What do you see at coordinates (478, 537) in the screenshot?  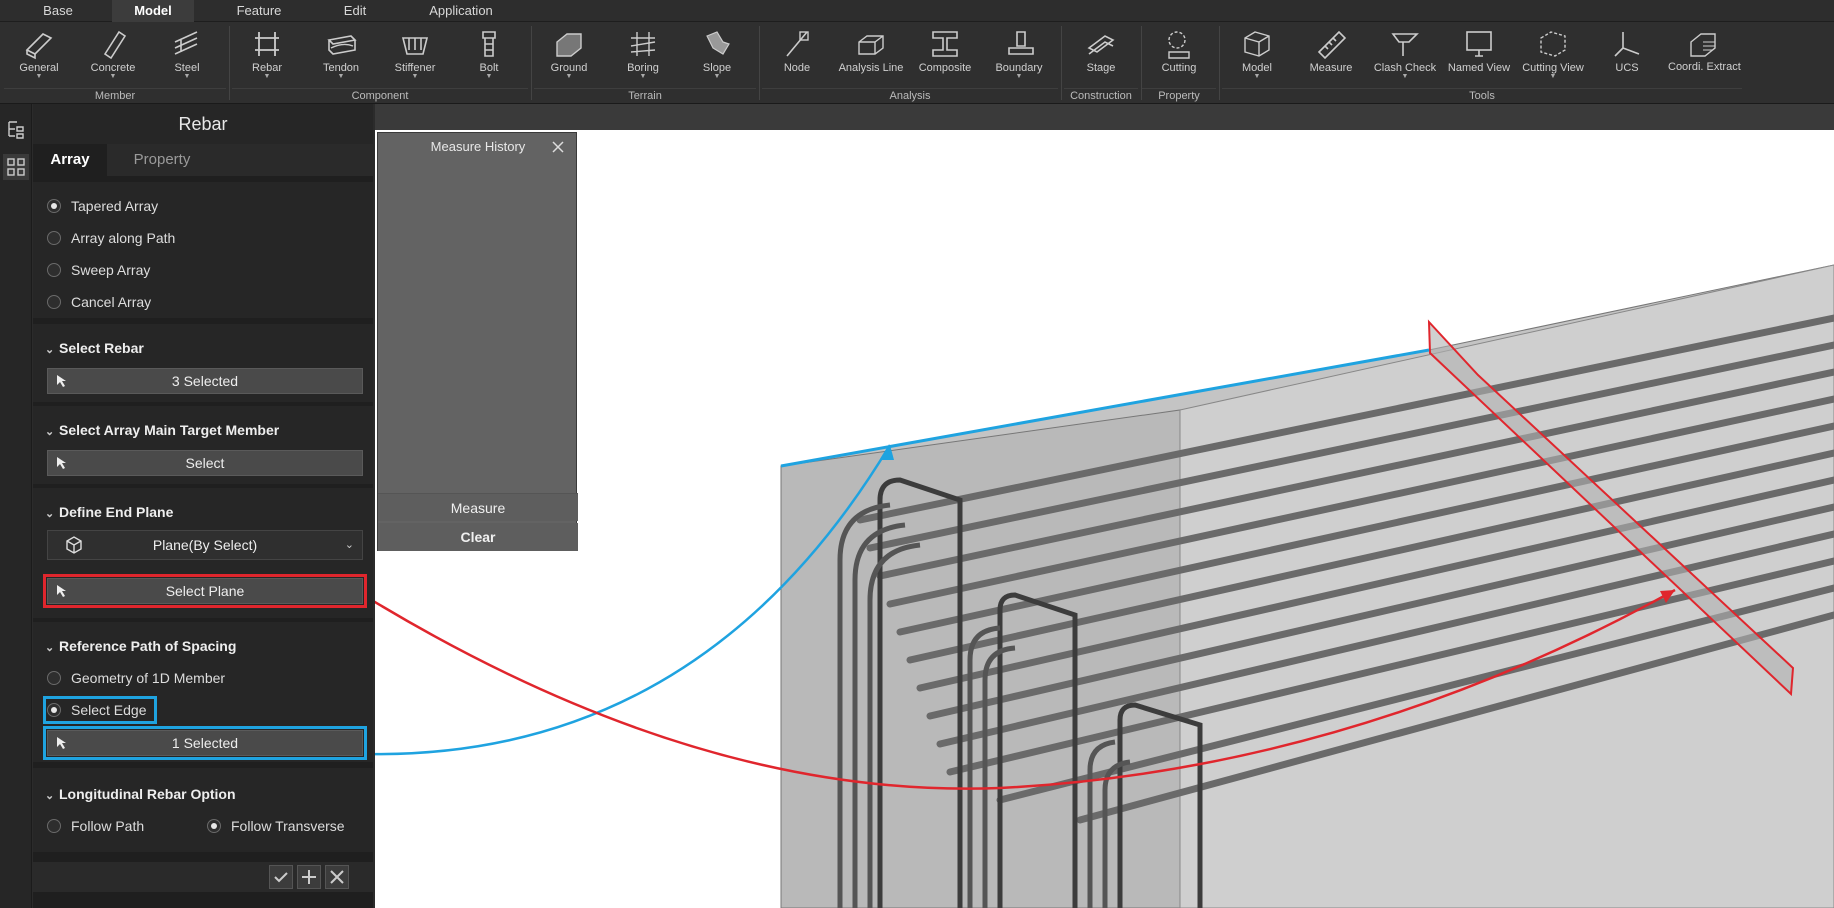 I see `clear-button: Clear` at bounding box center [478, 537].